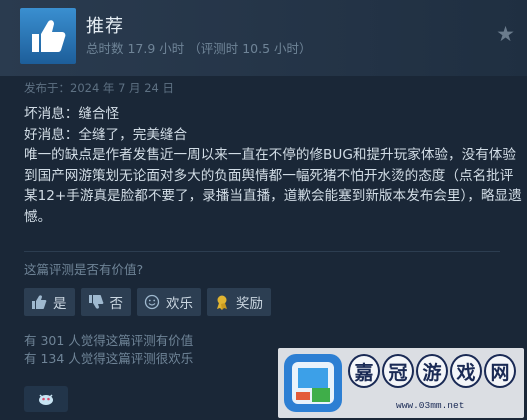  I want to click on watermark-char: 冠, so click(398, 371).